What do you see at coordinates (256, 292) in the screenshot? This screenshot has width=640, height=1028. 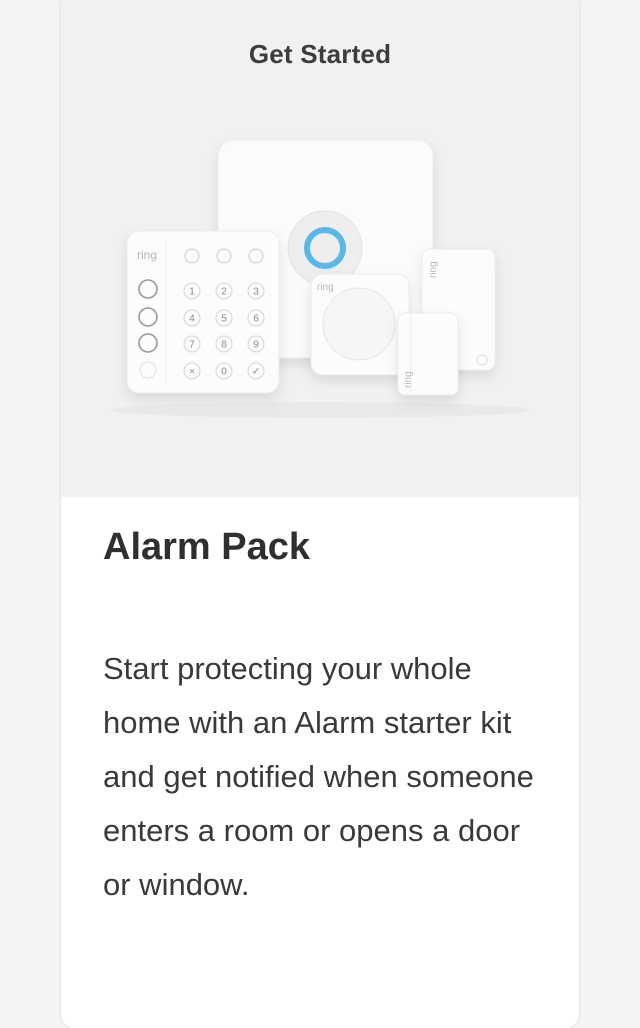 I see `keypad-key-label: 3` at bounding box center [256, 292].